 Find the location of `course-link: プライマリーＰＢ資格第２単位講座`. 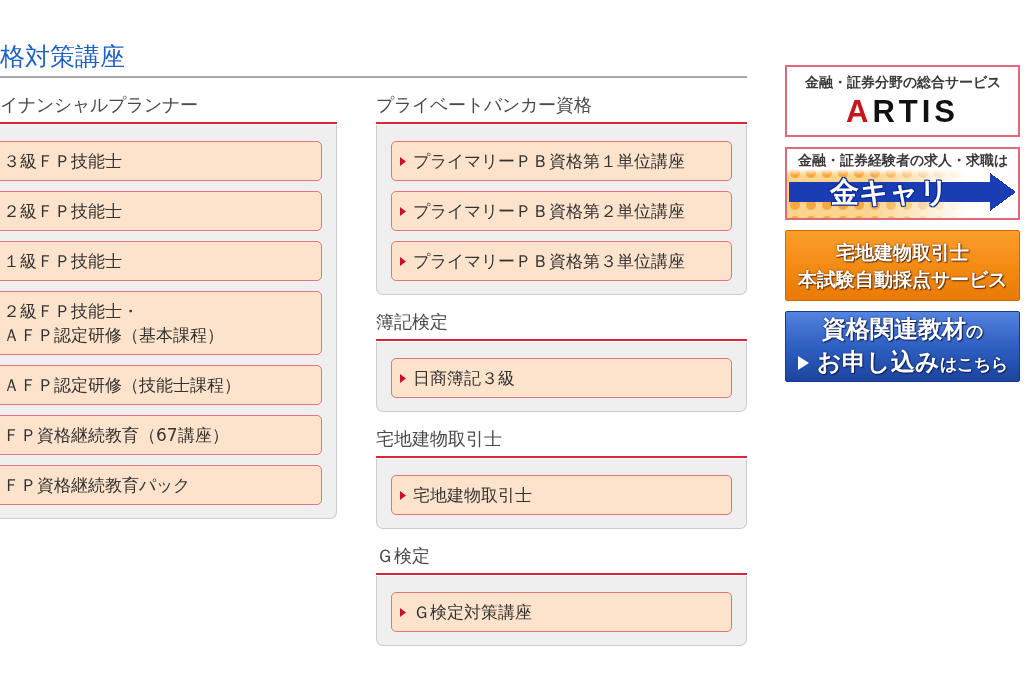

course-link: プライマリーＰＢ資格第２単位講座 is located at coordinates (561, 211).